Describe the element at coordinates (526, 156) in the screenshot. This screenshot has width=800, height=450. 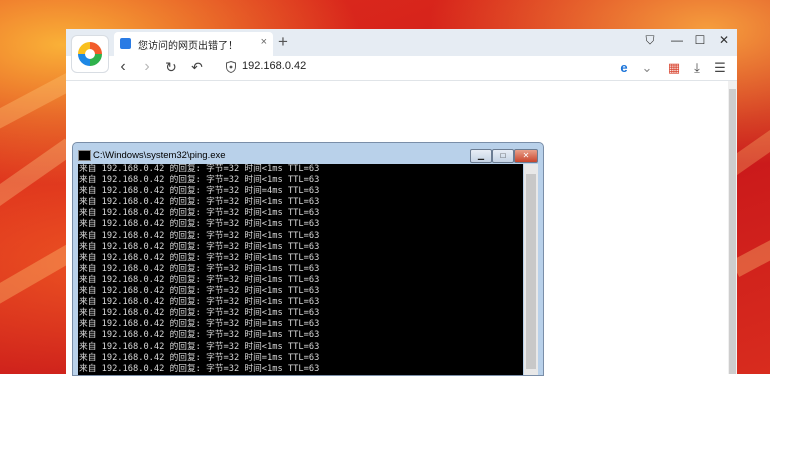
I see `cmd-close-button: ✕` at that location.